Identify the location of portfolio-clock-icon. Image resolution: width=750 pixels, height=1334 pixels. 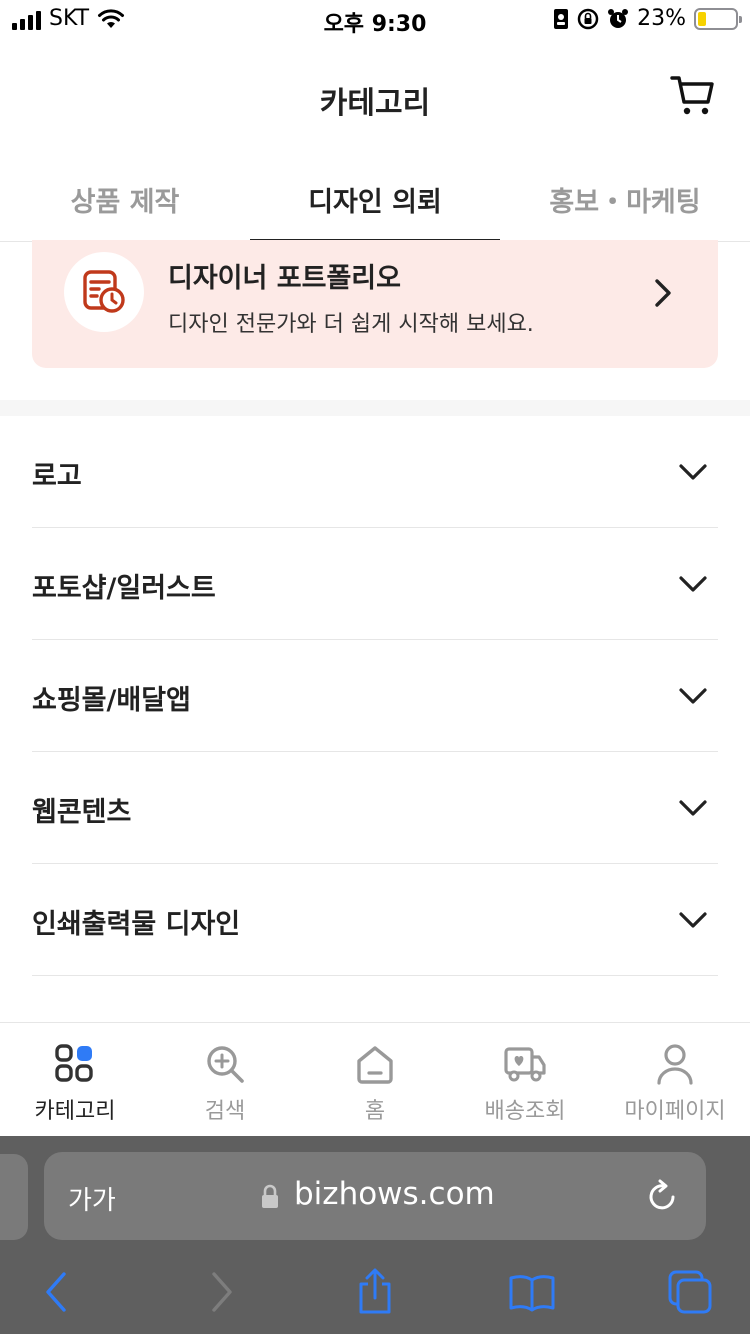
(104, 291).